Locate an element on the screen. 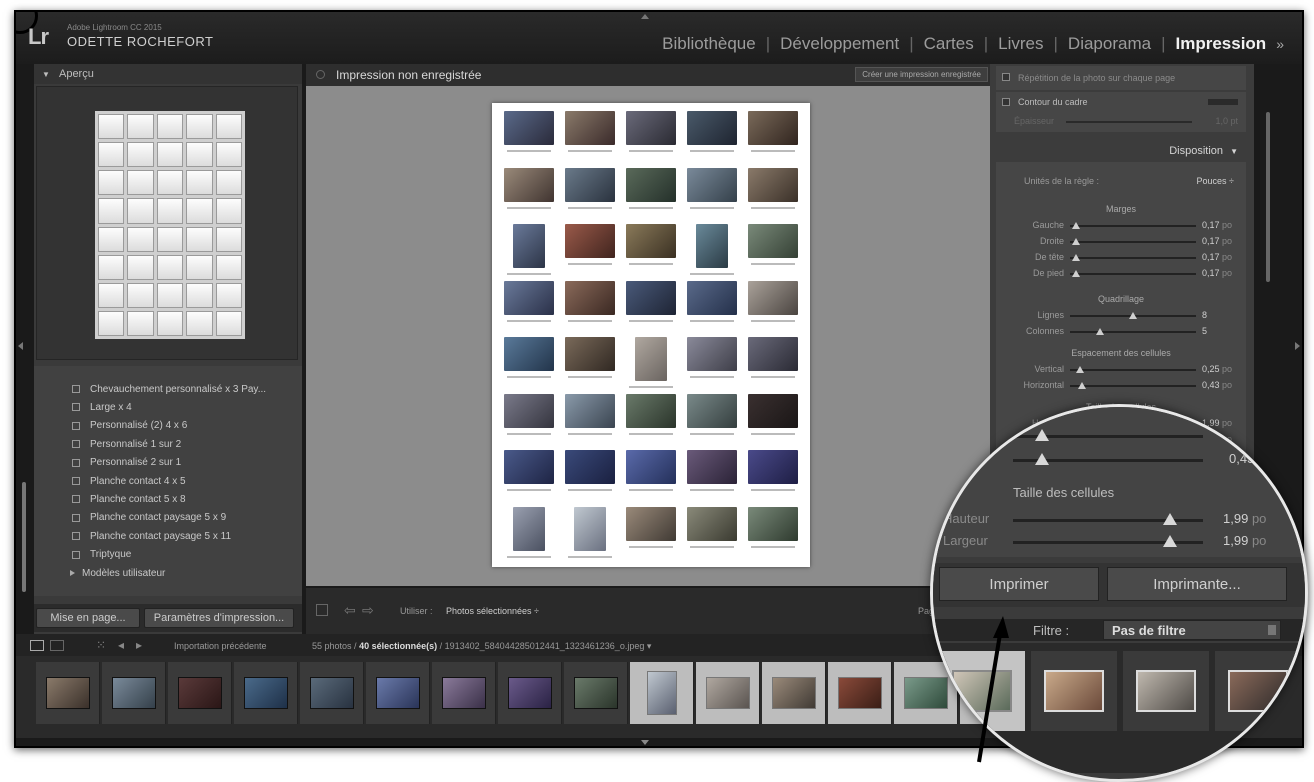 Image resolution: width=1314 pixels, height=782 pixels. preview-panel-header: ▼ Aperçu is located at coordinates (168, 74).